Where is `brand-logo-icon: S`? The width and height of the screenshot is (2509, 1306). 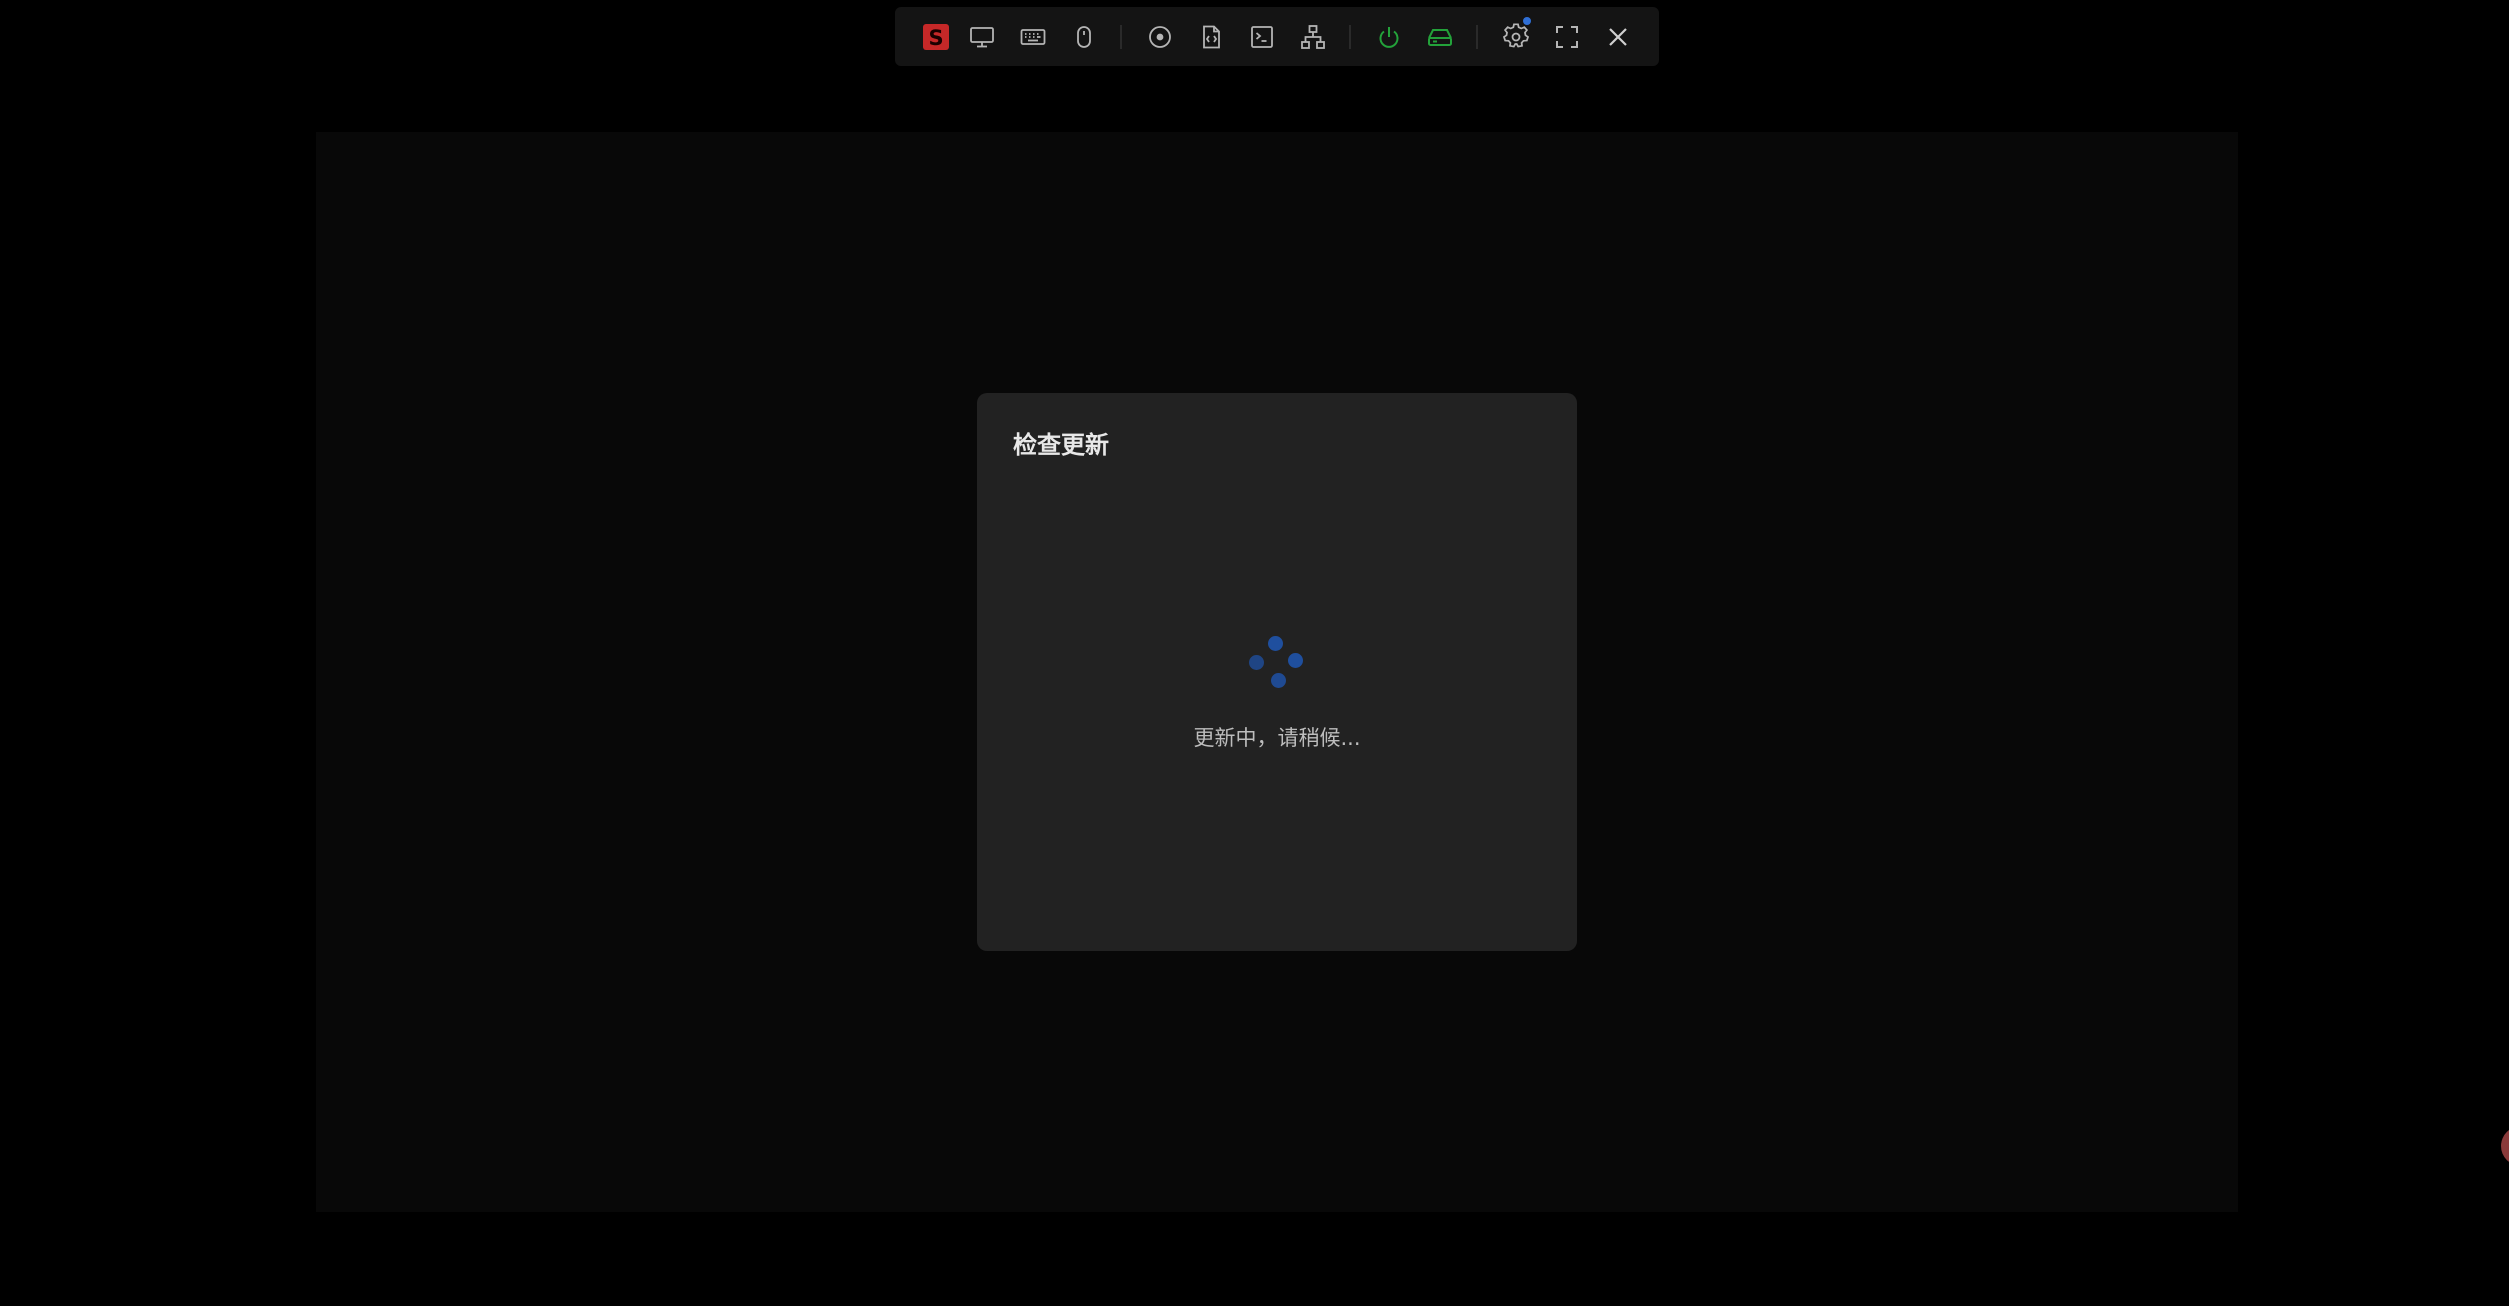 brand-logo-icon: S is located at coordinates (936, 36).